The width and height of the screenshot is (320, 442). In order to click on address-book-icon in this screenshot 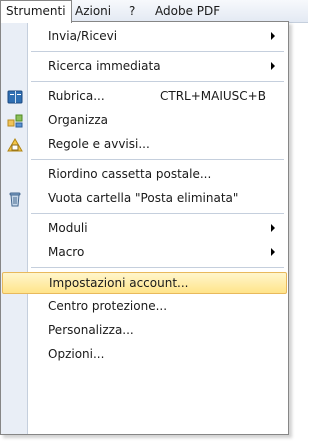, I will do `click(15, 97)`.